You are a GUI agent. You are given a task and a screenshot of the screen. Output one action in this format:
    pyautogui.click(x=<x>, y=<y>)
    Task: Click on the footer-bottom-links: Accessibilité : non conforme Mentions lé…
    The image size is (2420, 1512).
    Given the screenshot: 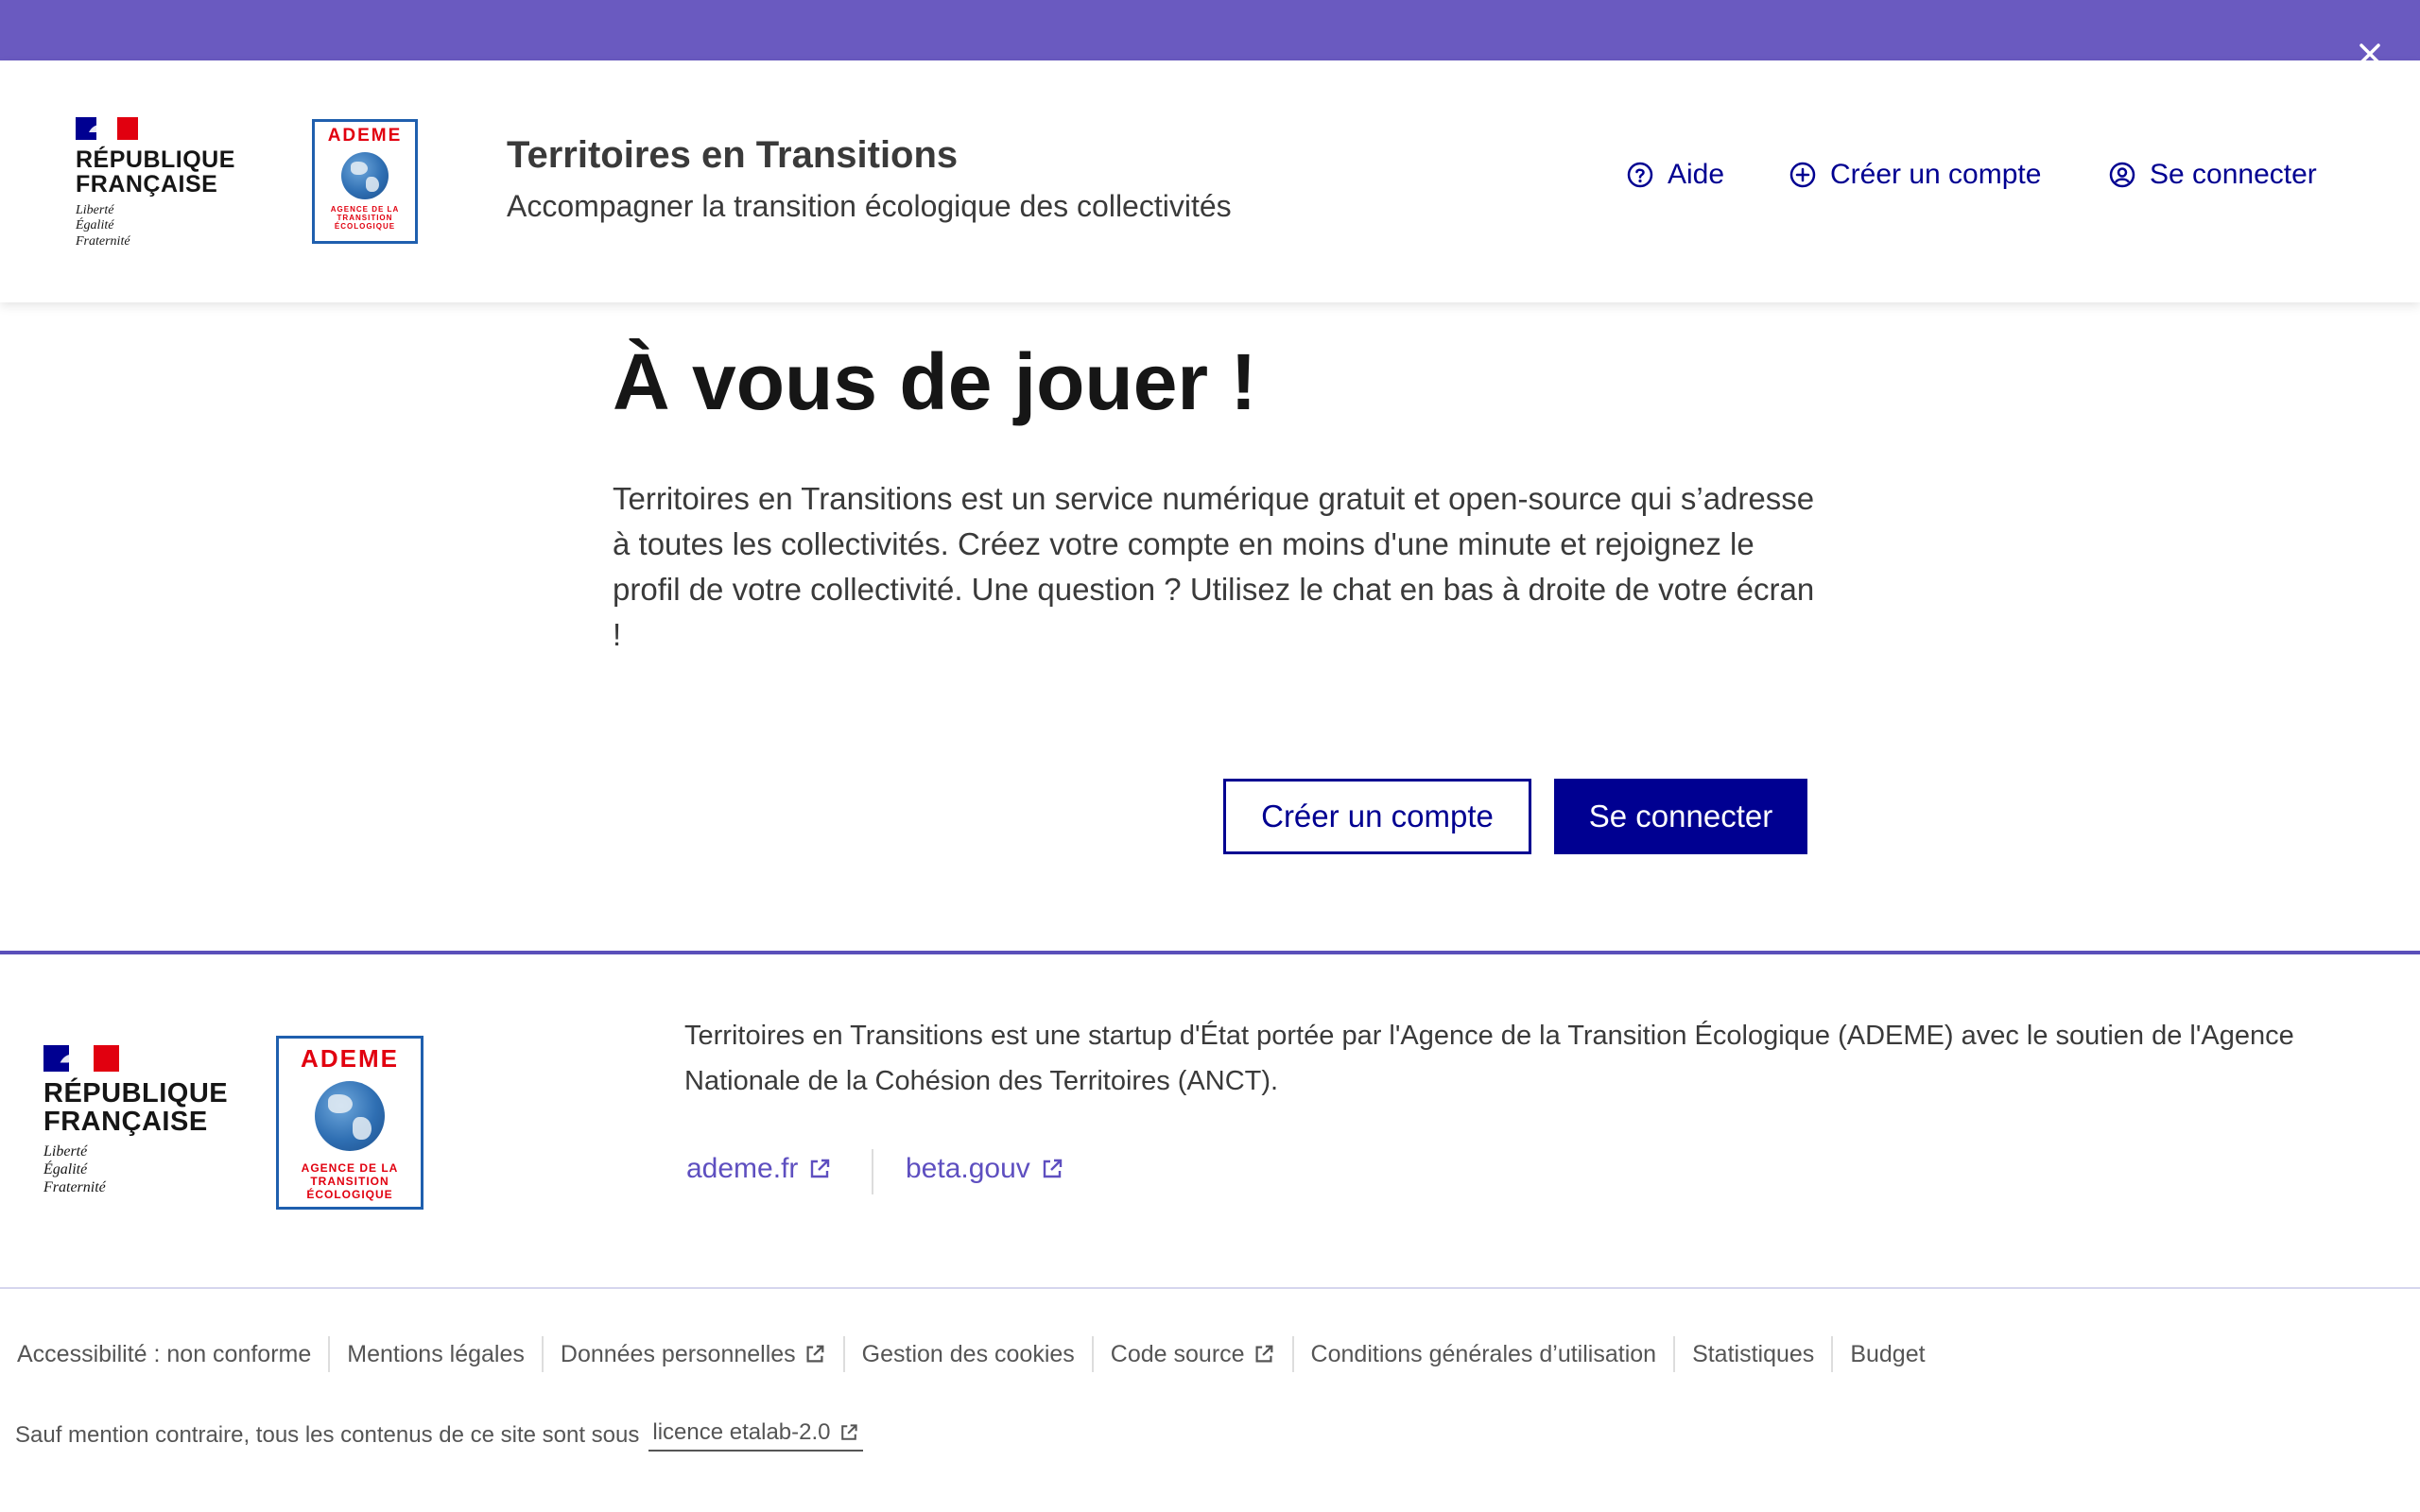 What is the action you would take?
    pyautogui.click(x=971, y=1354)
    